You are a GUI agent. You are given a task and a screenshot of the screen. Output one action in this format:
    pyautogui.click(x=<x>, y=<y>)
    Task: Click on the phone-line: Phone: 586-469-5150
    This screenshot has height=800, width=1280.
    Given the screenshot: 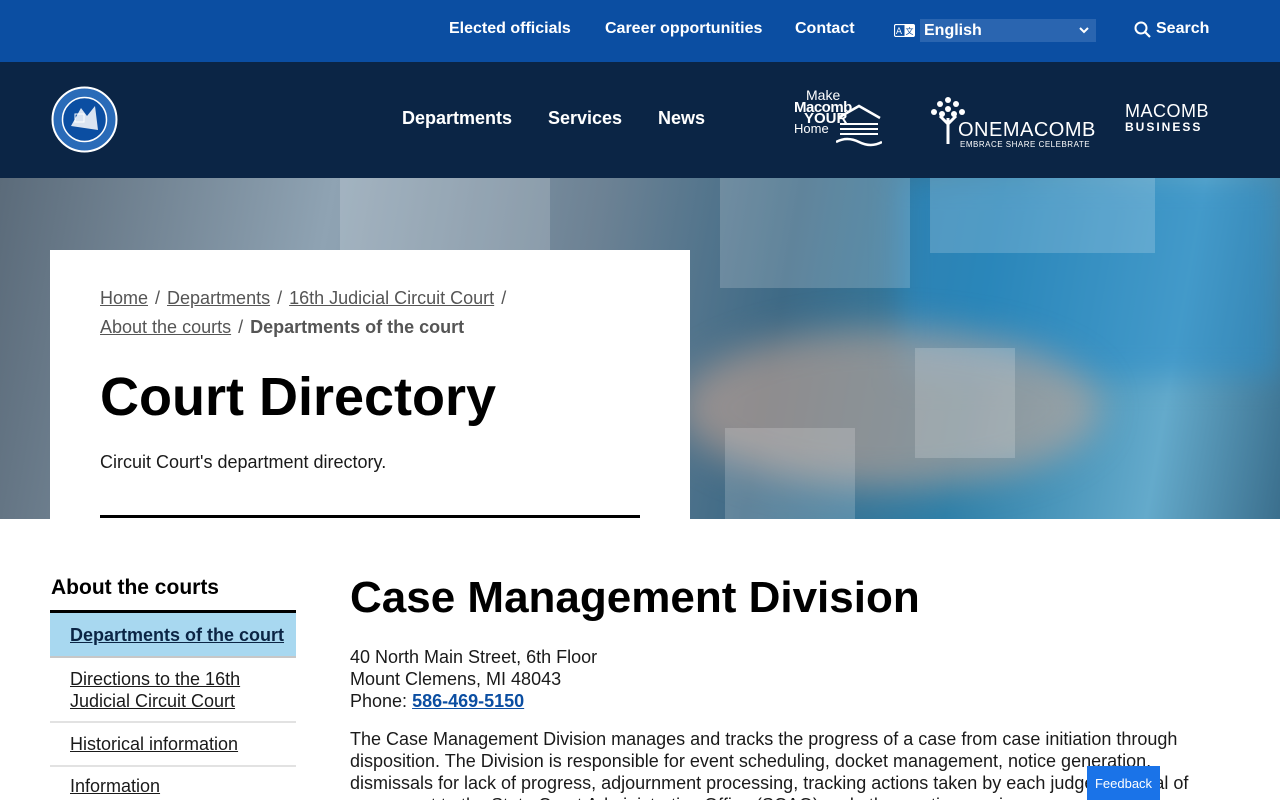 What is the action you would take?
    pyautogui.click(x=473, y=701)
    